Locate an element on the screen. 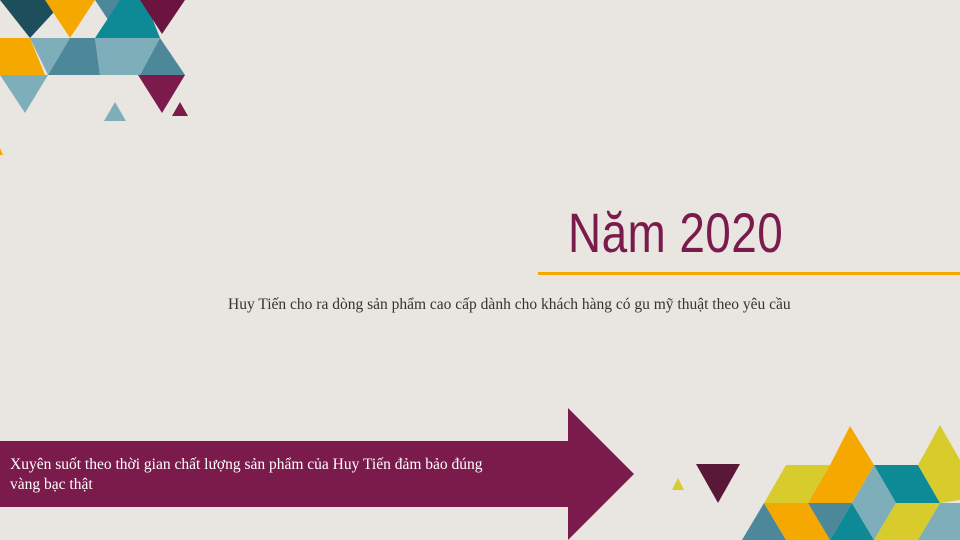 This screenshot has height=540, width=960. title-underline is located at coordinates (749, 273).